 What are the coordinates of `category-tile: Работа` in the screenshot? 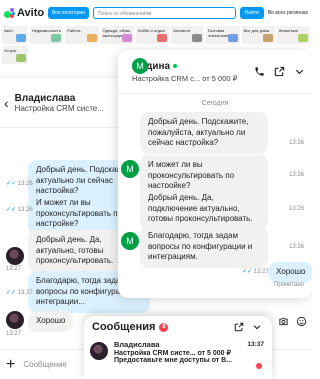 It's located at (82, 35).